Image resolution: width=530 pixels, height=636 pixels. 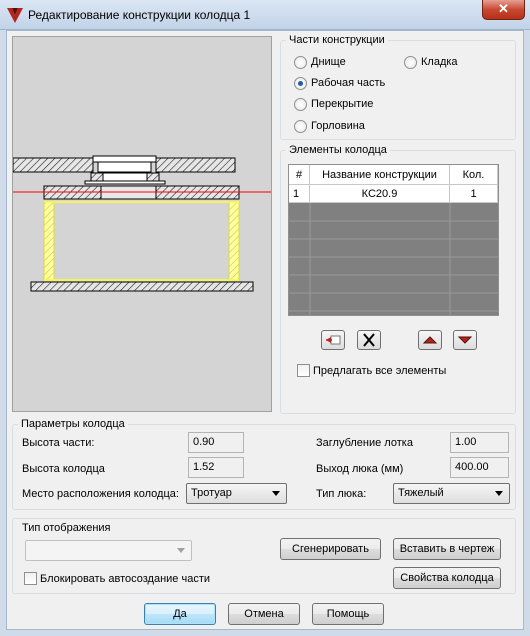 I want to click on elements-group-title: Элементы колодца, so click(x=338, y=150).